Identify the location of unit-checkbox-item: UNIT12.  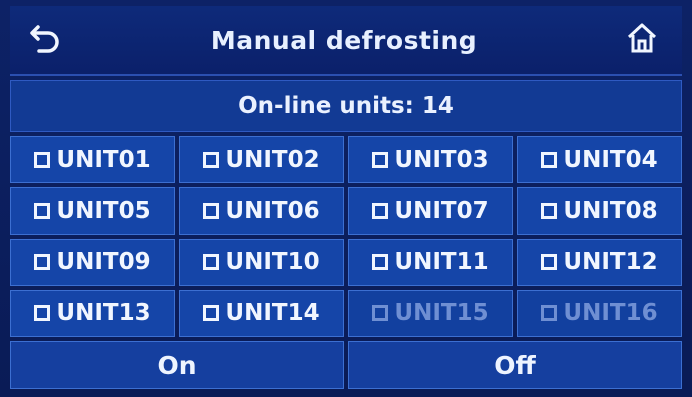
(599, 262).